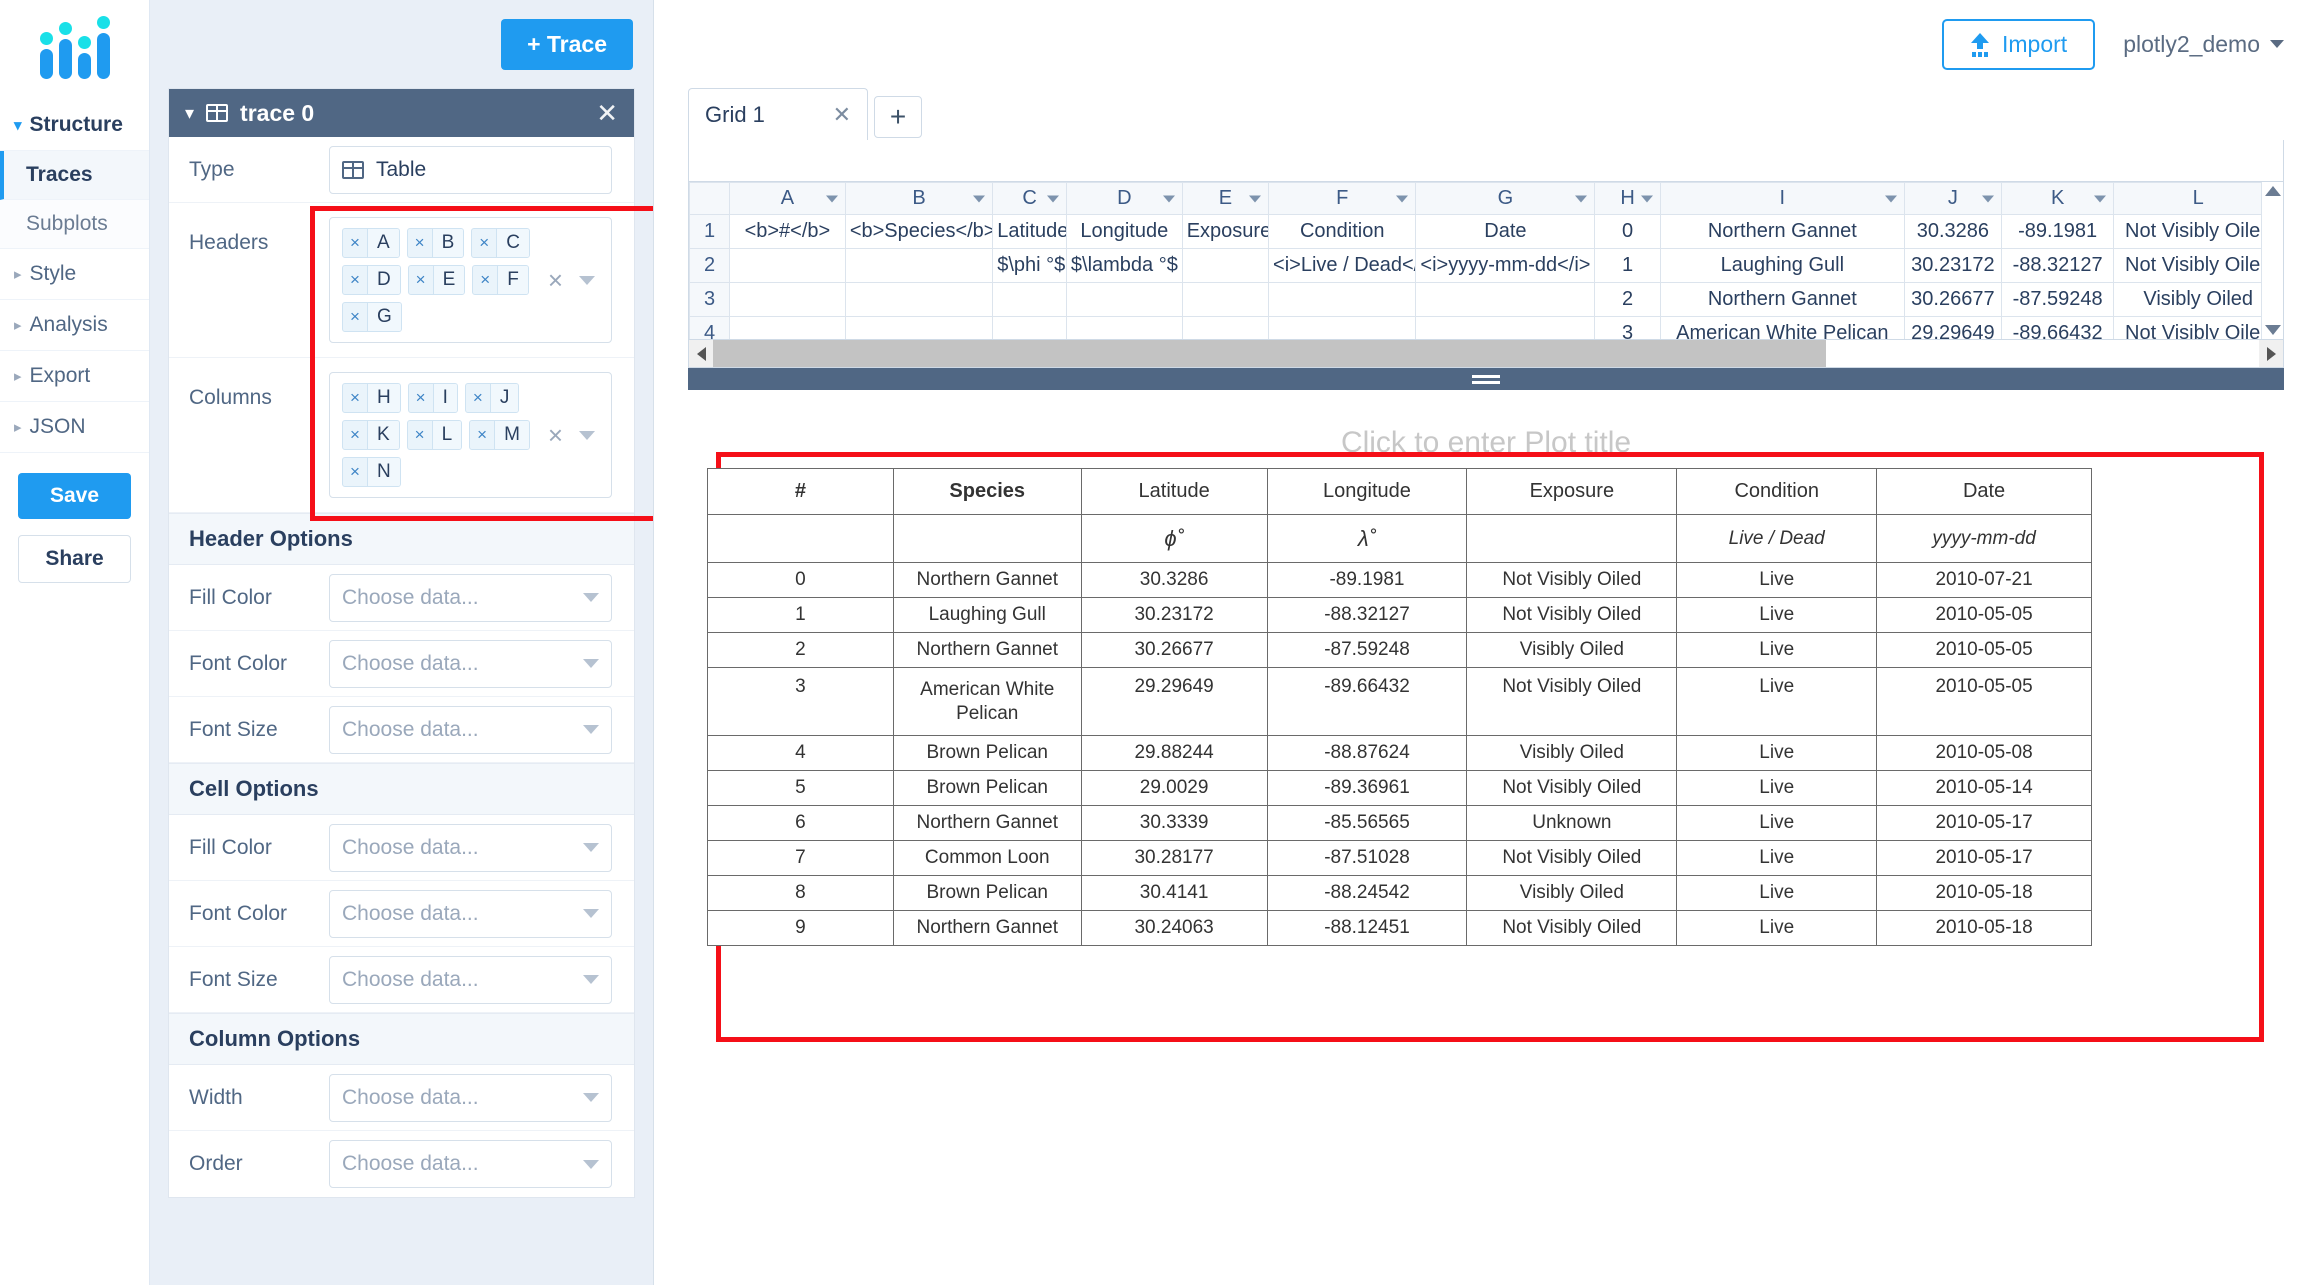 The height and width of the screenshot is (1285, 2318). What do you see at coordinates (898, 117) in the screenshot?
I see `add-grid-tab-button: +` at bounding box center [898, 117].